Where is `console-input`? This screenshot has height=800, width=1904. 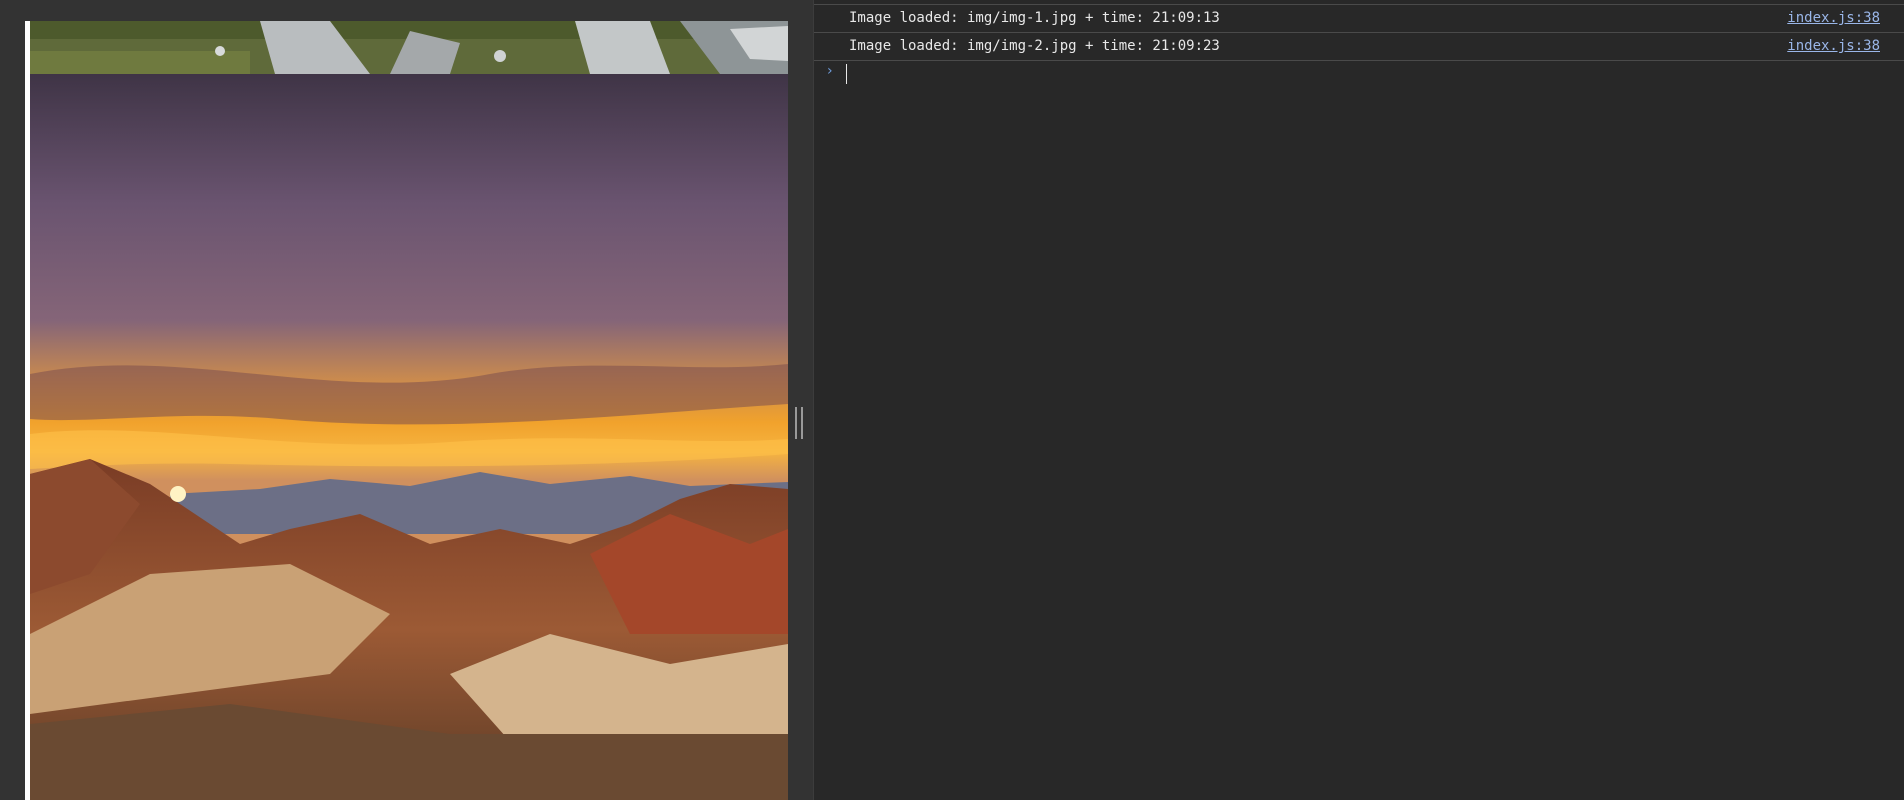
console-input is located at coordinates (1346, 74).